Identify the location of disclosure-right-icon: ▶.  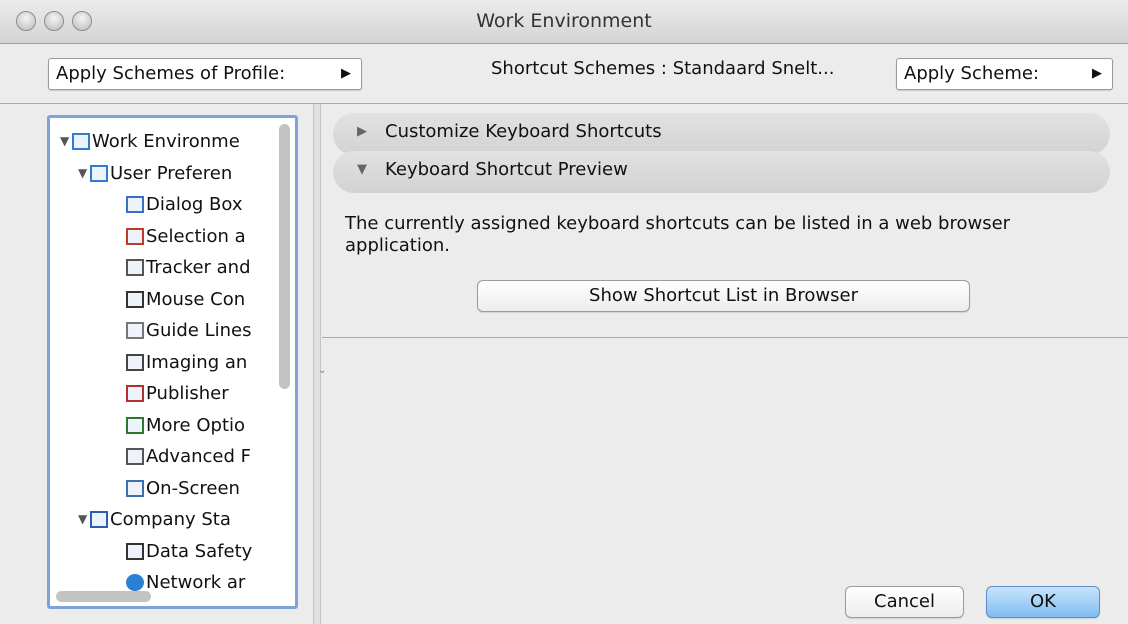
(362, 131).